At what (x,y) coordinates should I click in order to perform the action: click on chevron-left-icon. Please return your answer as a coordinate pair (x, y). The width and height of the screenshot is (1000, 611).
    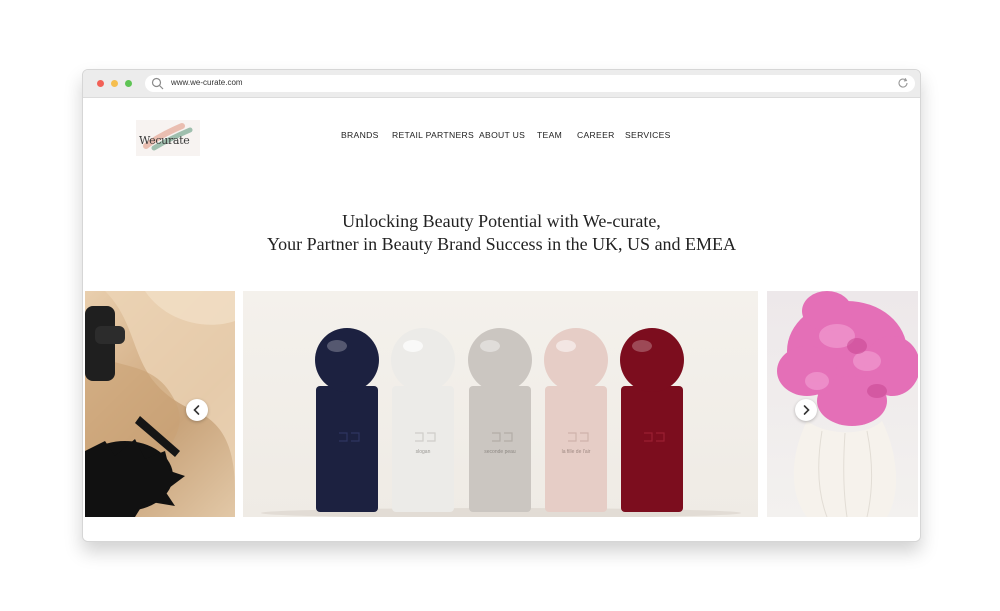
    Looking at the image, I should click on (196, 410).